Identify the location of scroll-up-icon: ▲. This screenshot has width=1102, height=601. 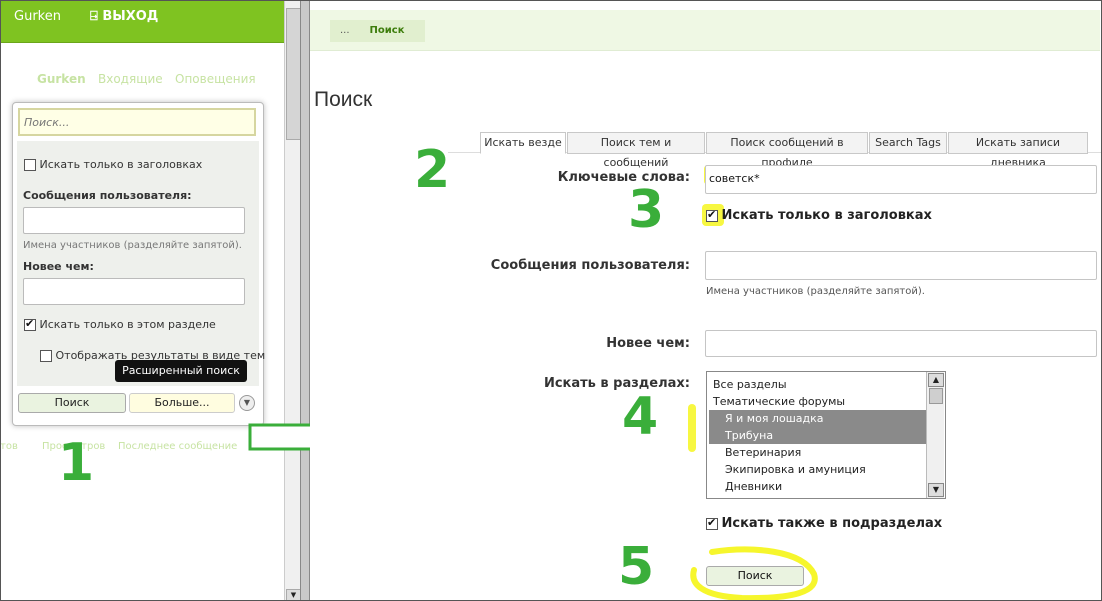
(936, 380).